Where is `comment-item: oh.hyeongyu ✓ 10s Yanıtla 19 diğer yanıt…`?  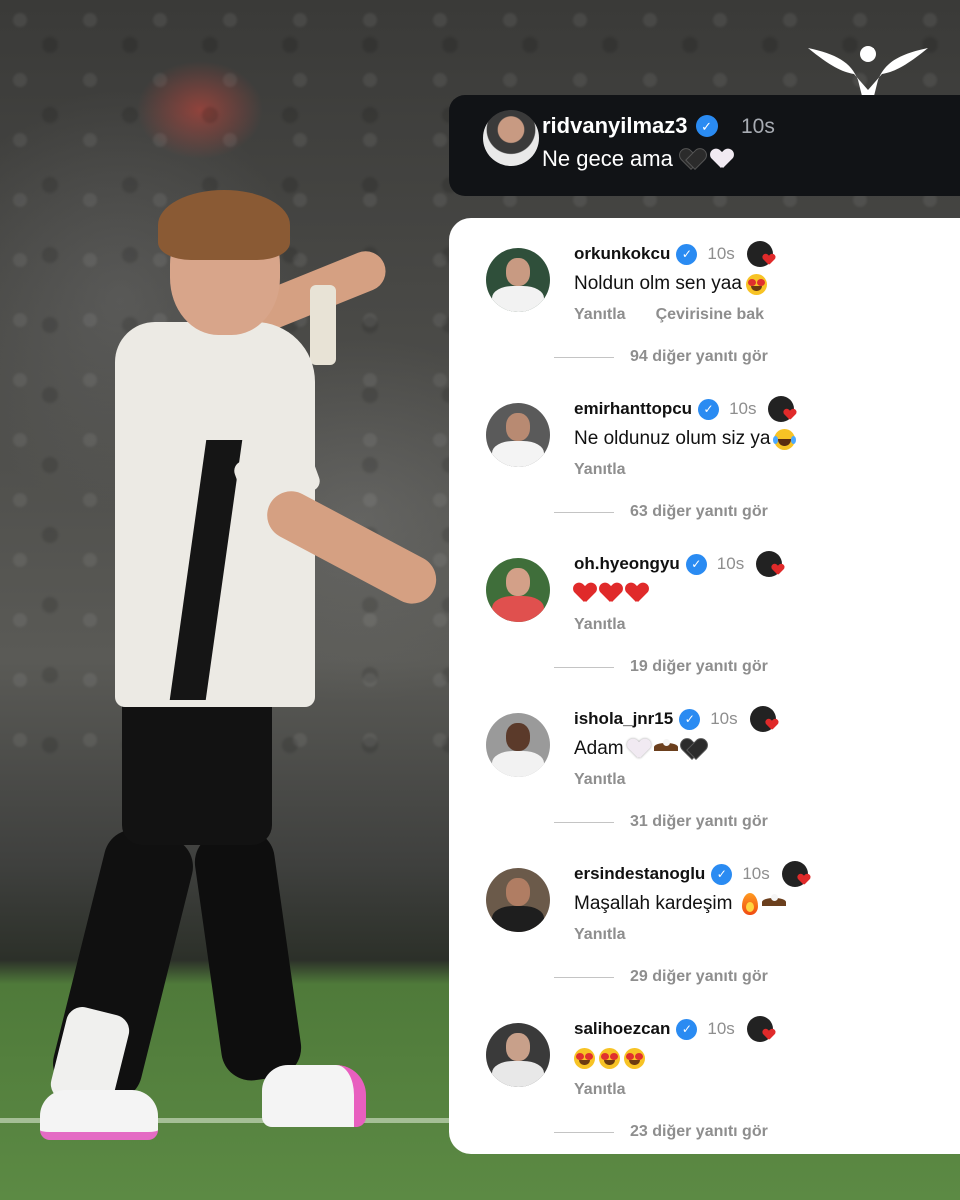 comment-item: oh.hyeongyu ✓ 10s Yanıtla 19 diğer yanıt… is located at coordinates (704, 605).